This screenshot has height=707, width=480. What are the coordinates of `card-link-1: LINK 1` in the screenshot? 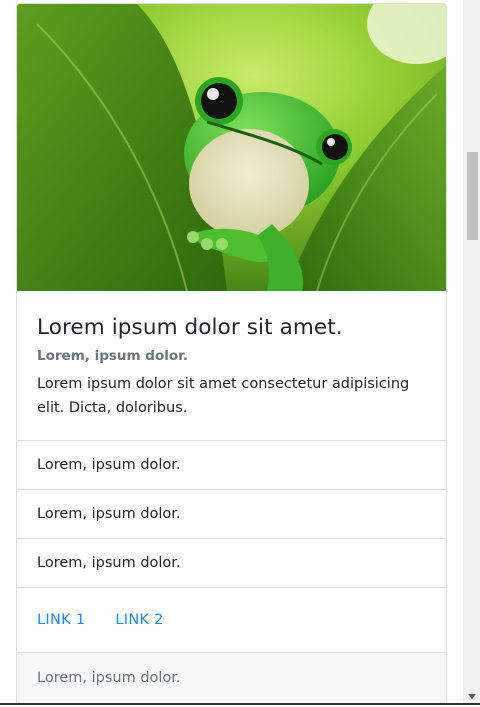 It's located at (61, 620).